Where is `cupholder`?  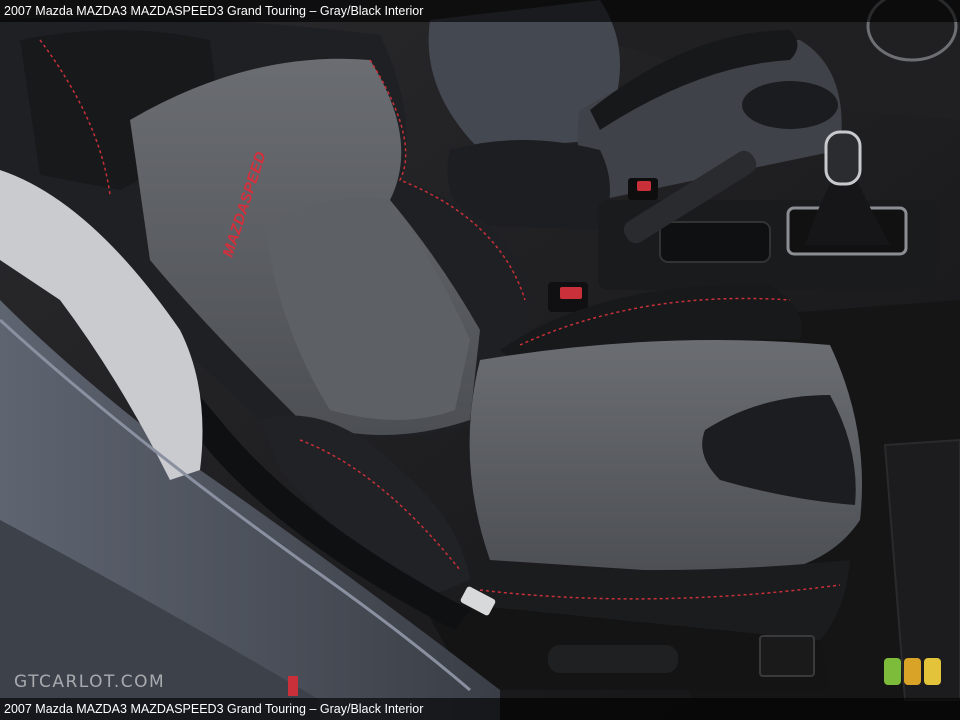
cupholder is located at coordinates (715, 242).